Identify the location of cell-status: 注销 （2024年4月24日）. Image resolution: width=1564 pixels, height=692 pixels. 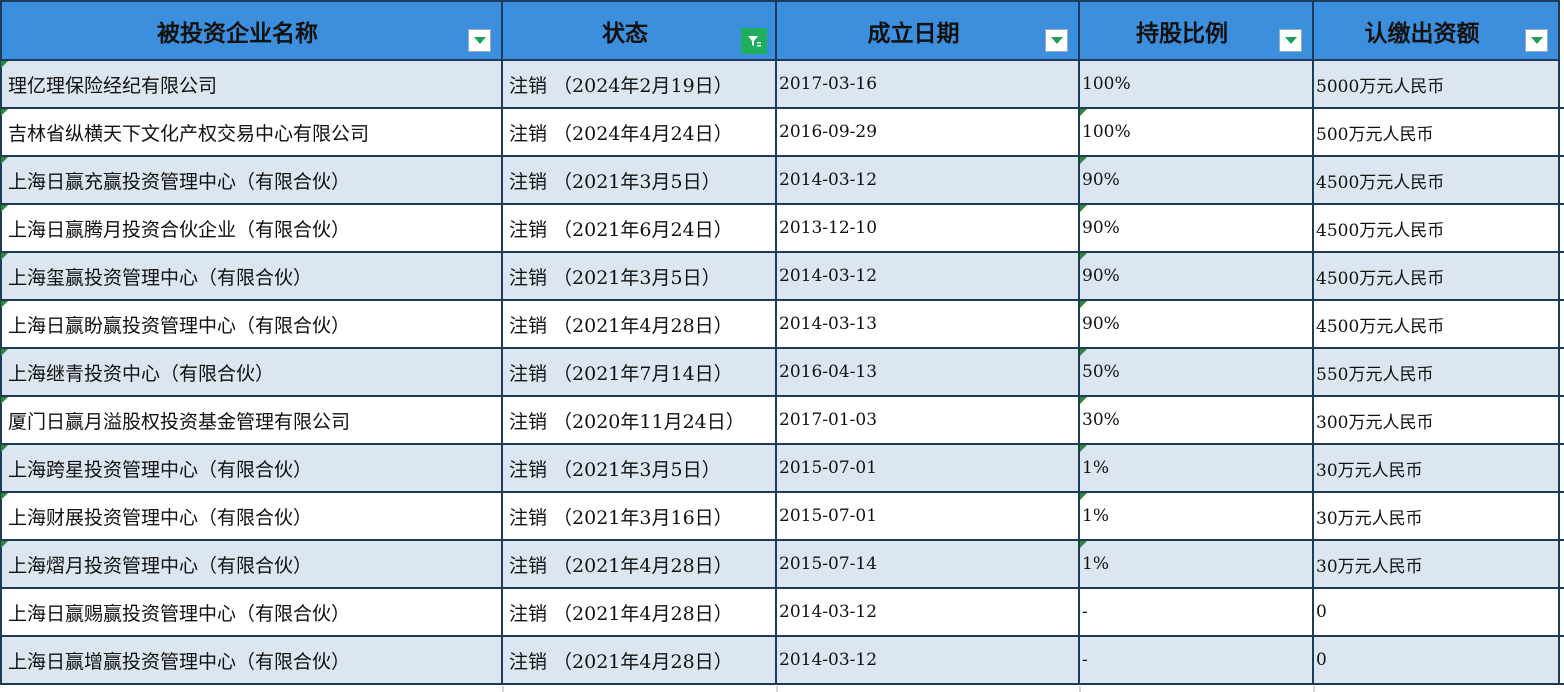
(640, 133).